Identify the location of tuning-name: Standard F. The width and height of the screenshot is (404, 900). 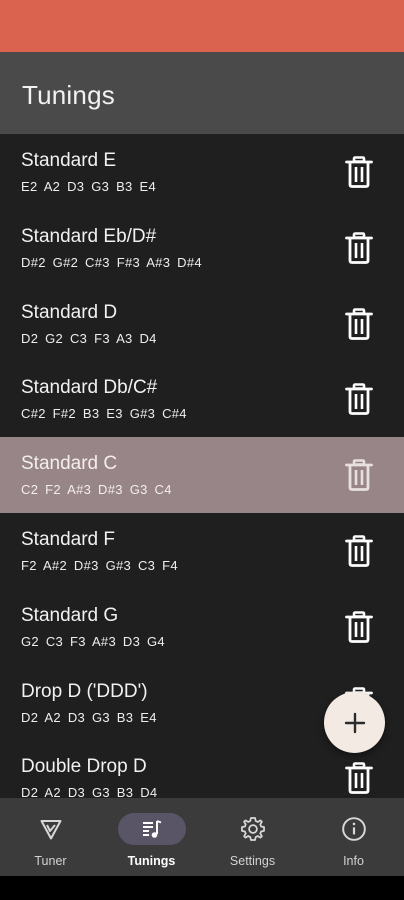
(68, 539).